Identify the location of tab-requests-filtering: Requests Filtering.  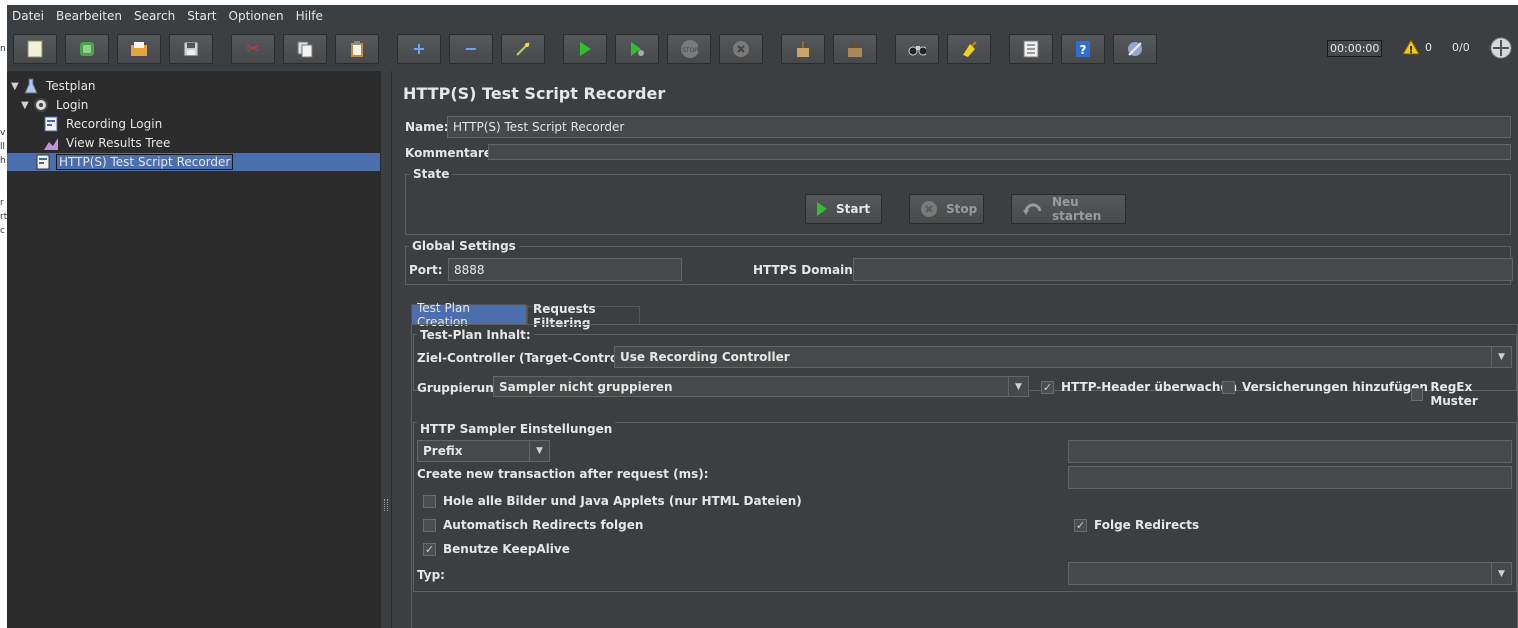
(583, 316).